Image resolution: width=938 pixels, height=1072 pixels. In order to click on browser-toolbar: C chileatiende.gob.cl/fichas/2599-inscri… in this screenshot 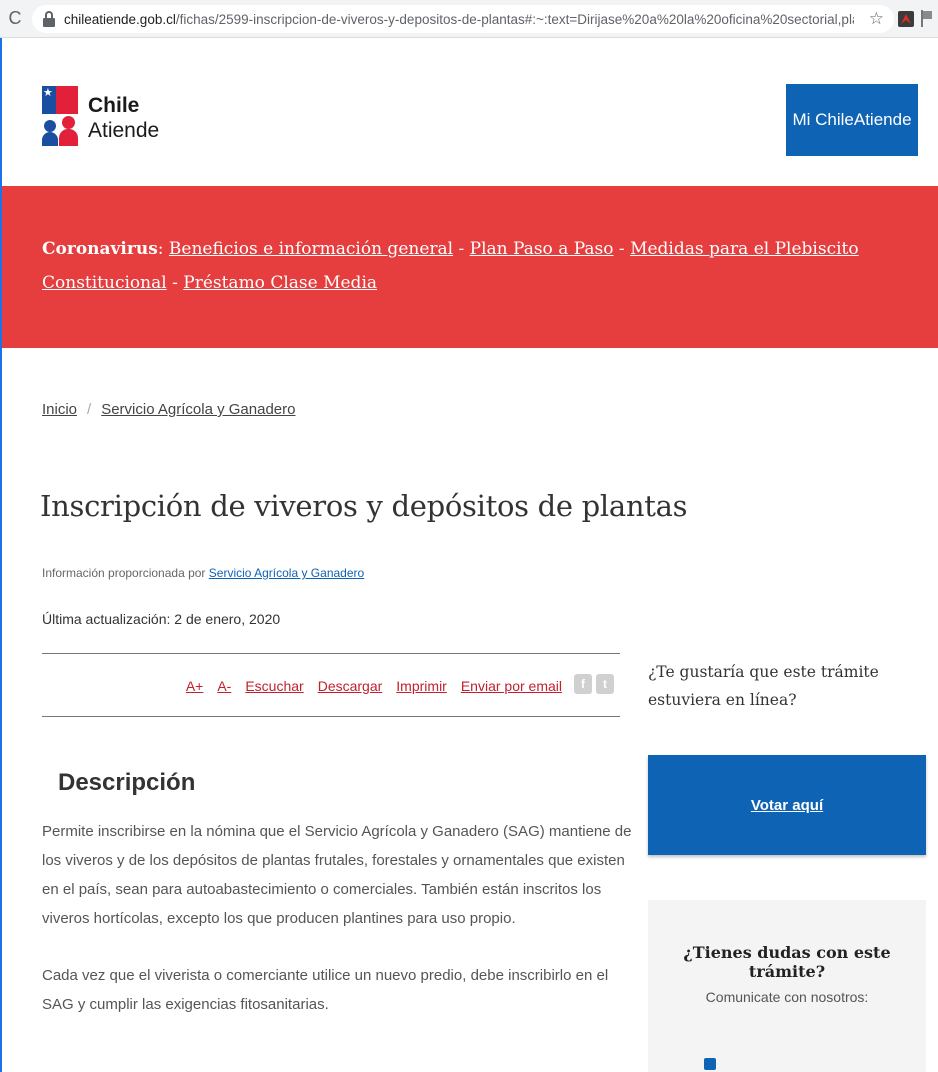, I will do `click(469, 19)`.